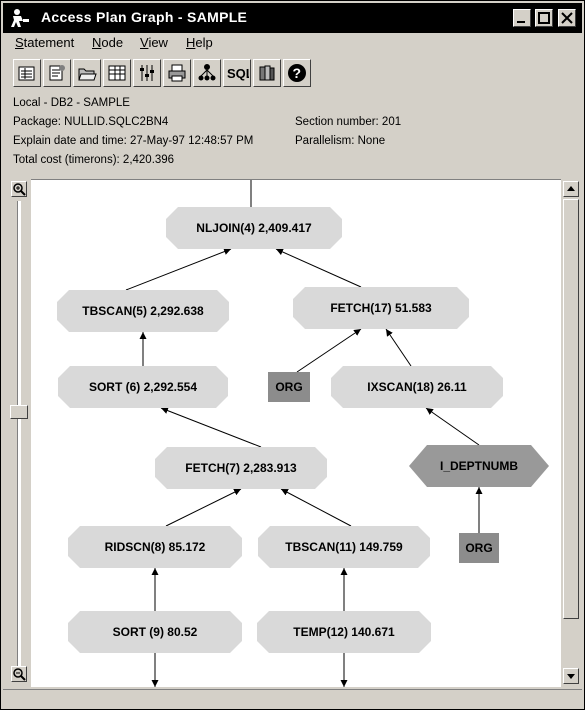 This screenshot has width=585, height=710. I want to click on svg-text: SQL, so click(238, 73).